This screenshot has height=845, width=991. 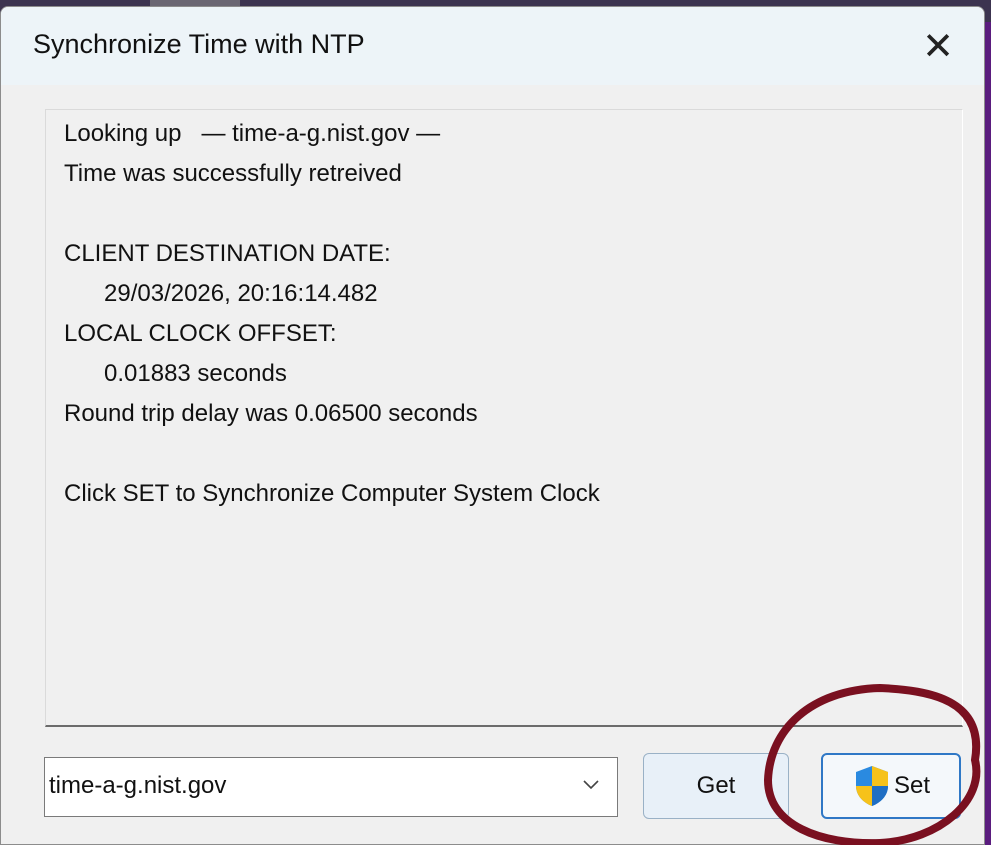 What do you see at coordinates (221, 293) in the screenshot?
I see `log-line-dest-date-value: 29/03/2026, 20:16:14.482` at bounding box center [221, 293].